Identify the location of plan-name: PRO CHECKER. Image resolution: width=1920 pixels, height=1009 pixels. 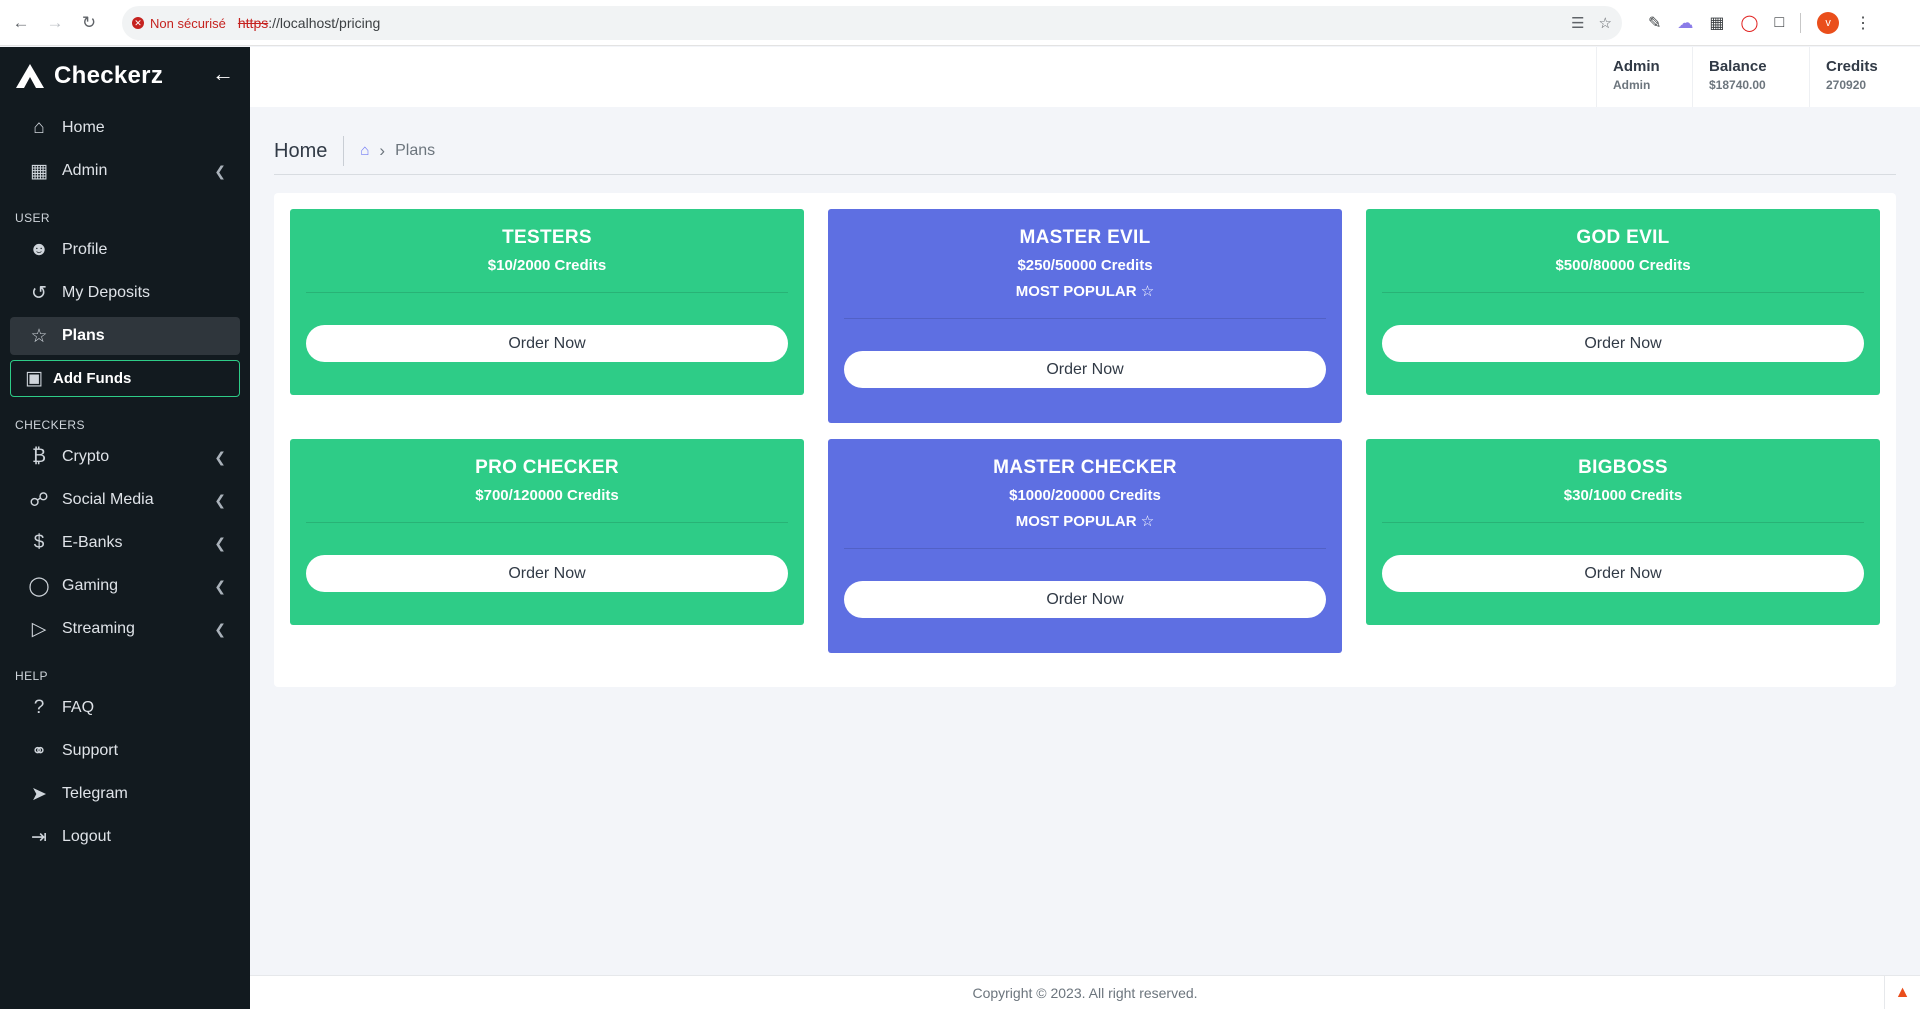
(547, 467).